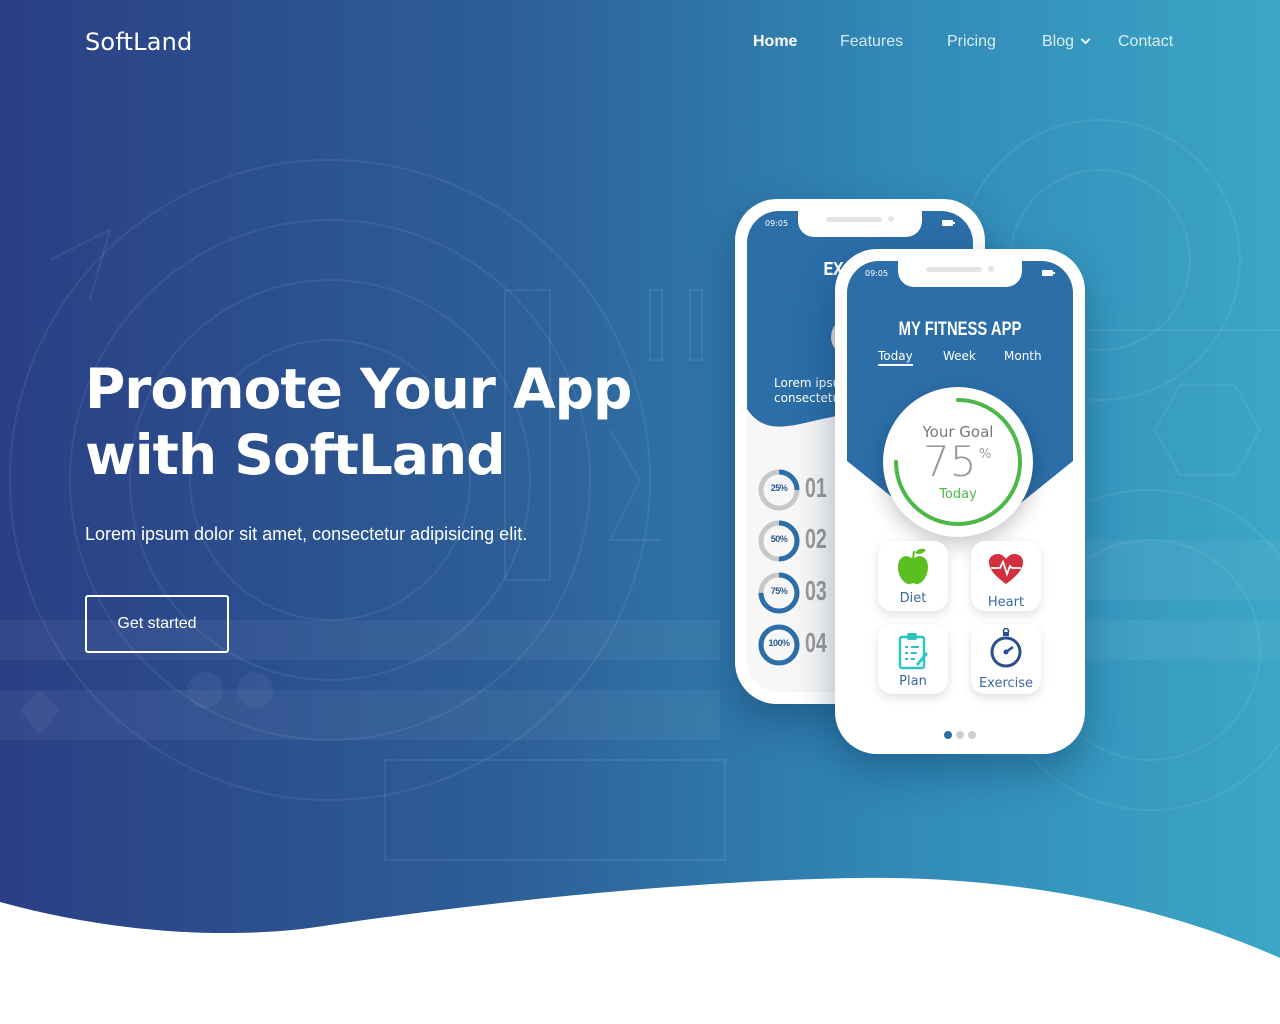 The height and width of the screenshot is (1024, 1280). Describe the element at coordinates (138, 42) in the screenshot. I see `brand-logo: SoftLand` at that location.